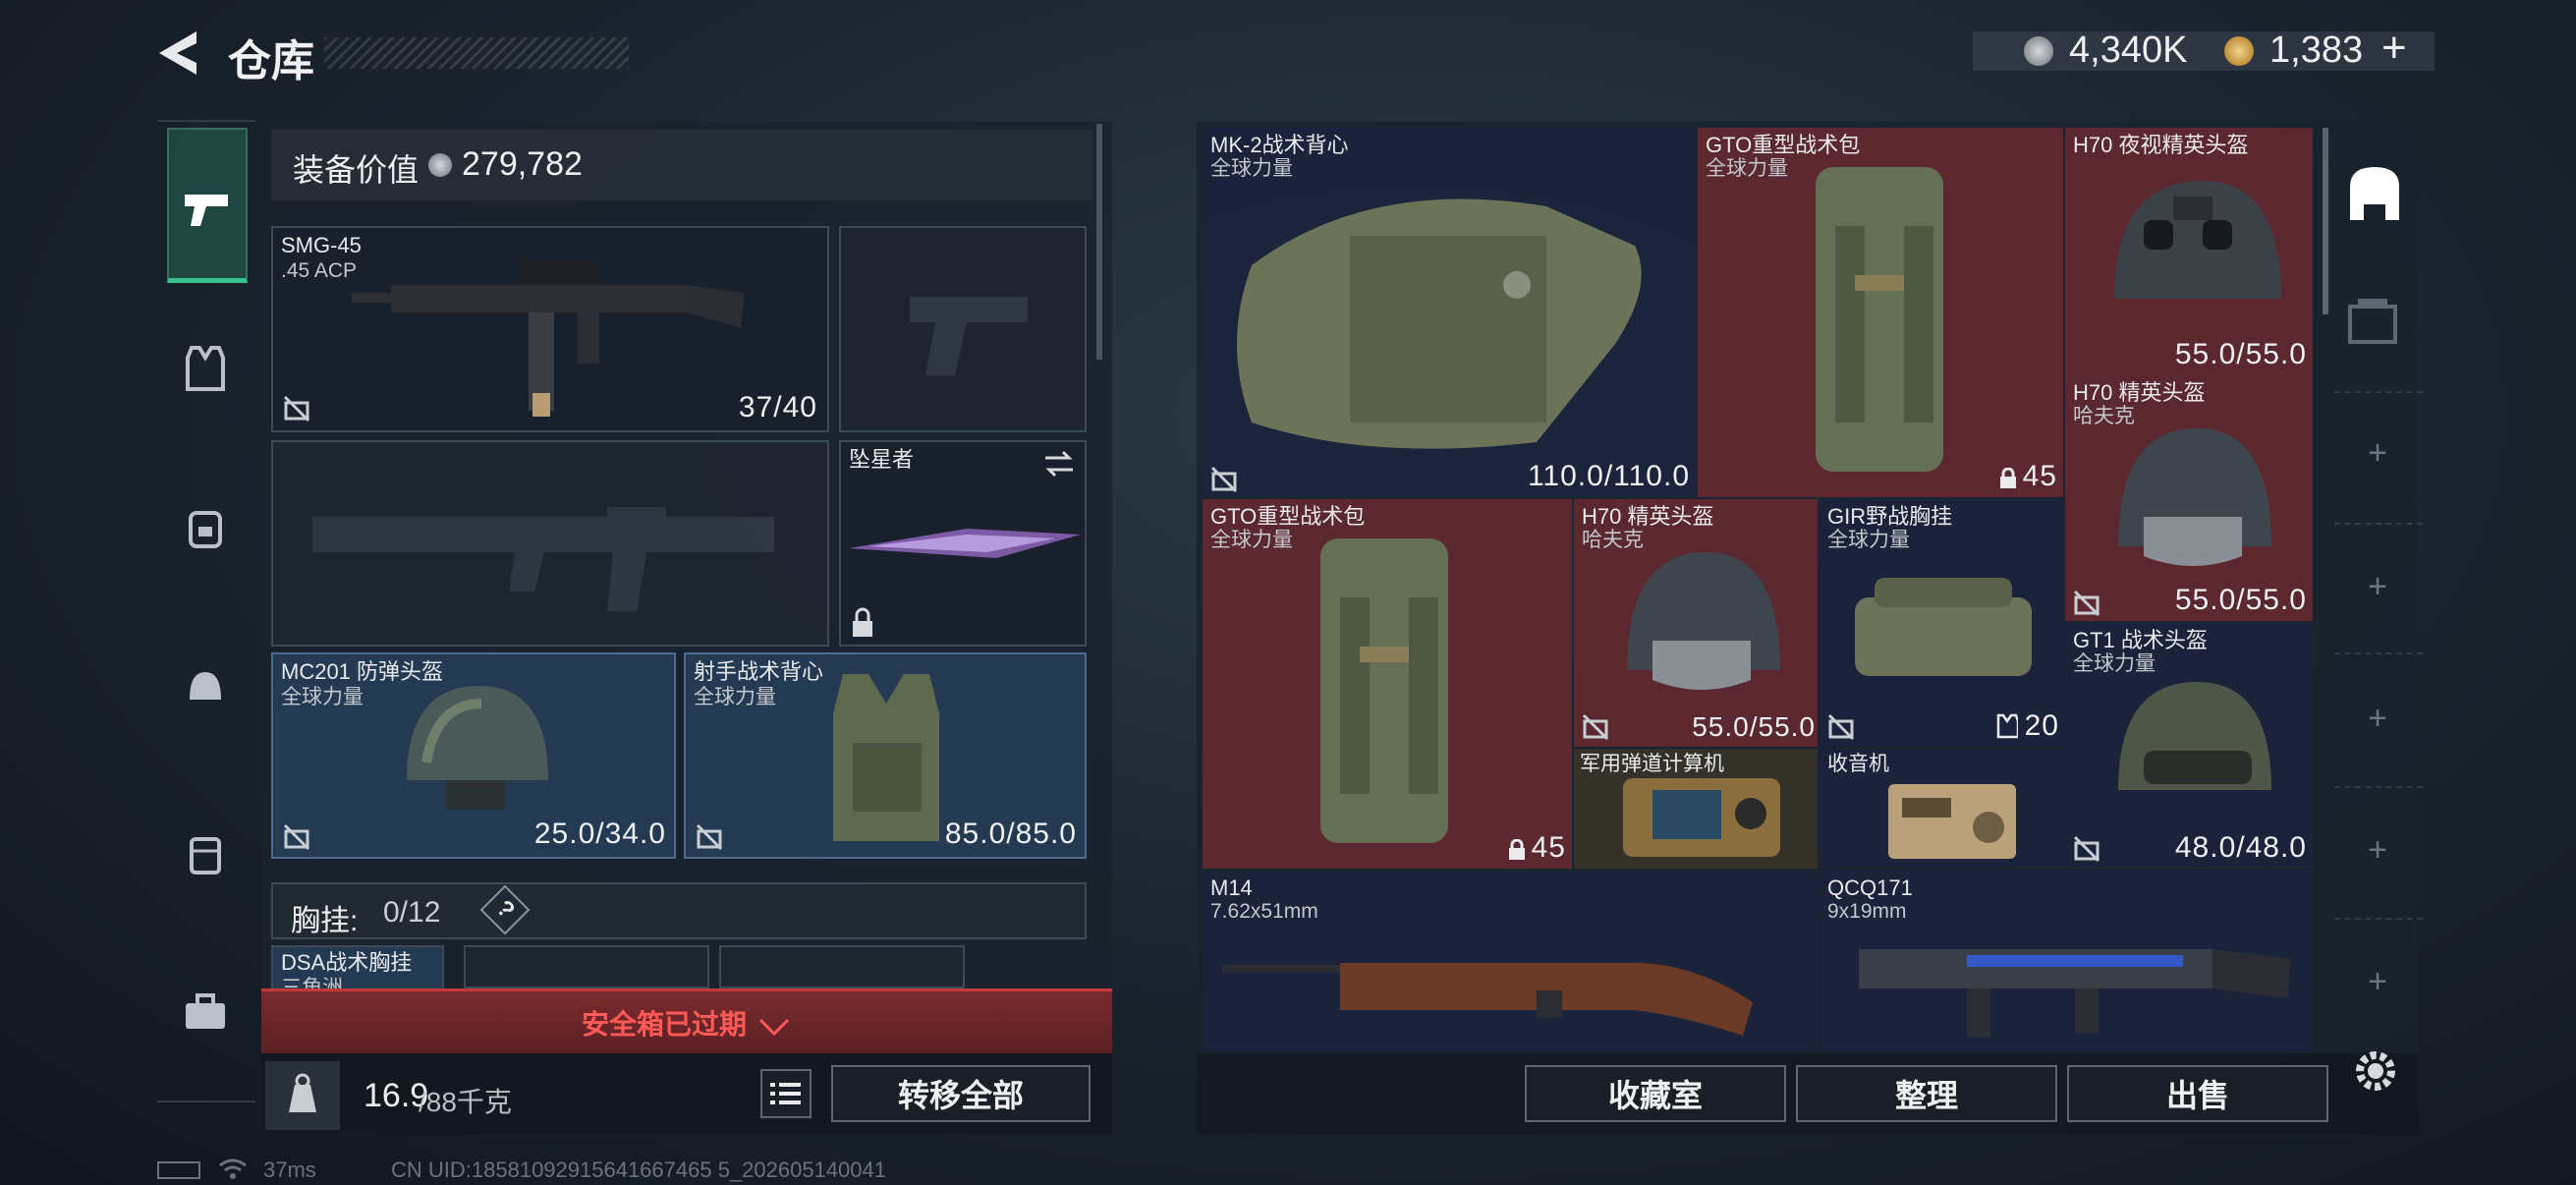 The width and height of the screenshot is (2576, 1185). Describe the element at coordinates (2197, 1093) in the screenshot. I see `sell-button: 出售` at that location.